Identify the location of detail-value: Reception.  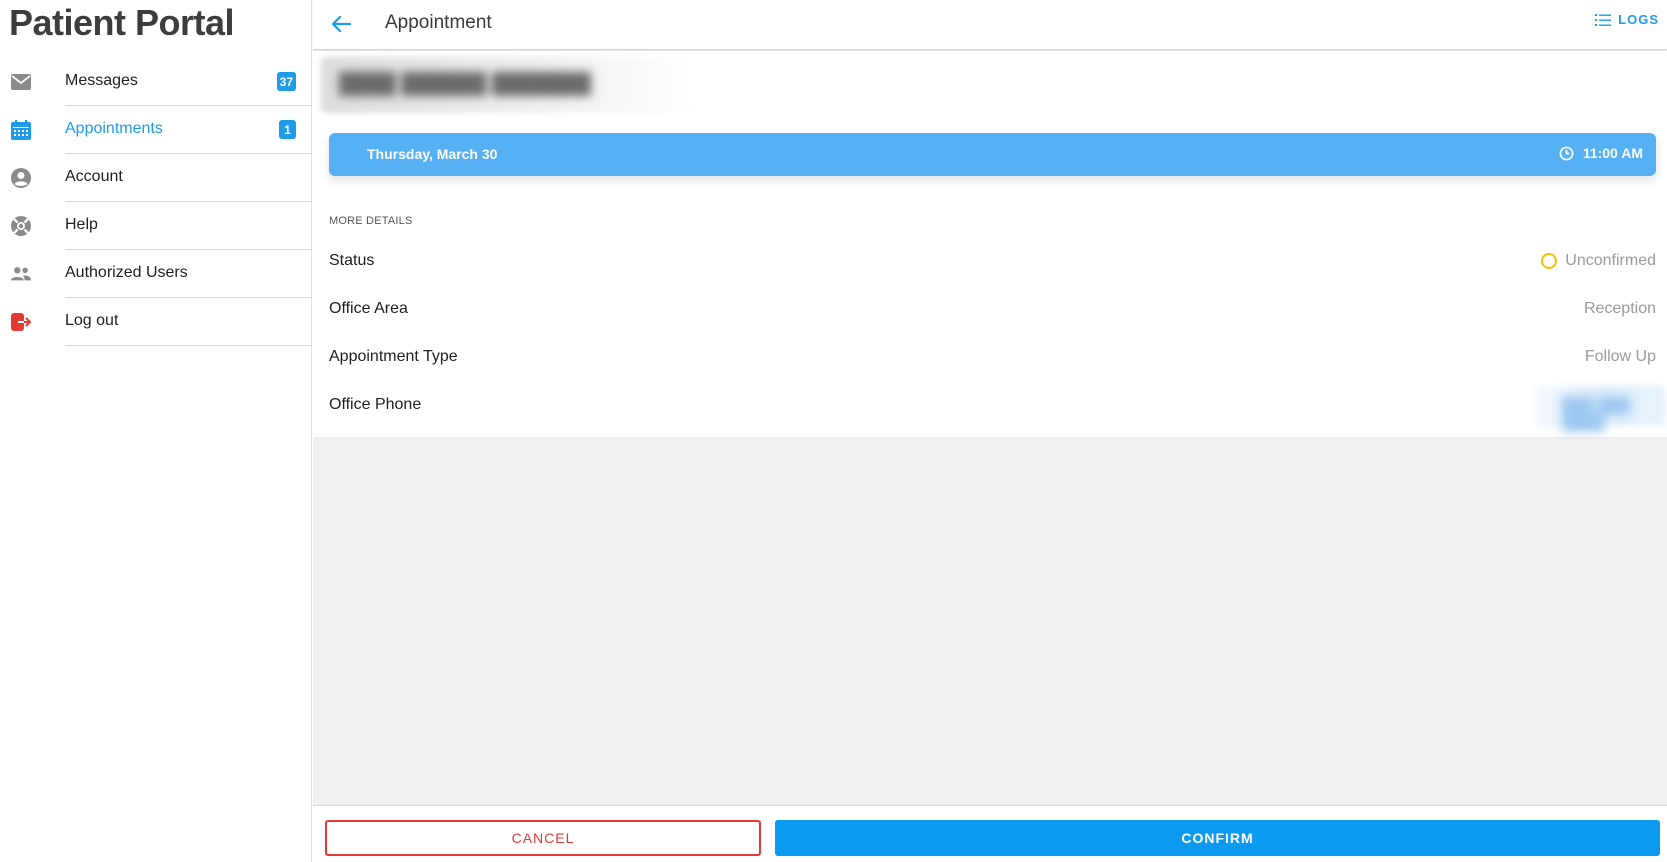
(1619, 308).